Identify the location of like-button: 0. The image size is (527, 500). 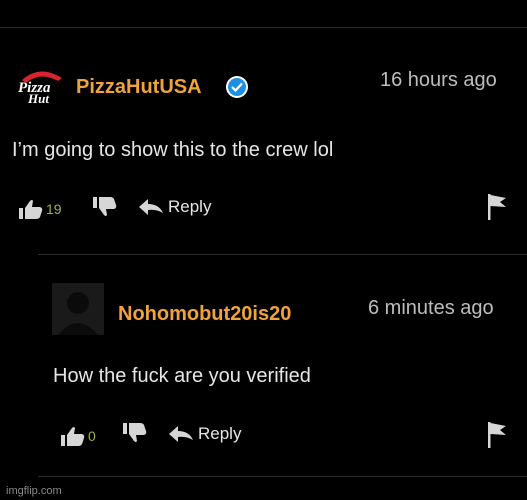
(78, 436).